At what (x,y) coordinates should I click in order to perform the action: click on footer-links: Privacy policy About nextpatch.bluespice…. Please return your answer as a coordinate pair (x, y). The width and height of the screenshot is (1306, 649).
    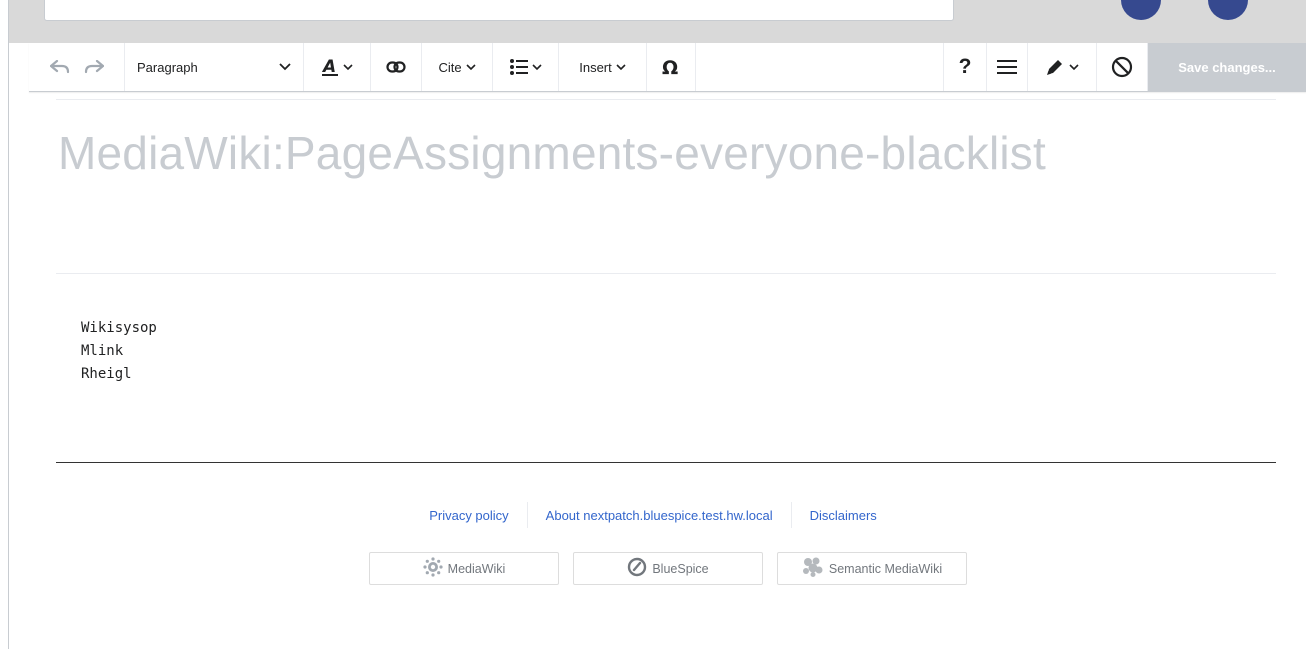
    Looking at the image, I should click on (653, 515).